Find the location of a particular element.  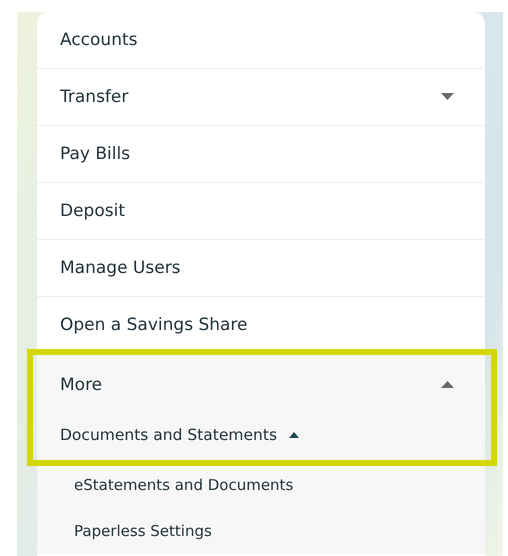

menu-item: Manage Users is located at coordinates (261, 268).